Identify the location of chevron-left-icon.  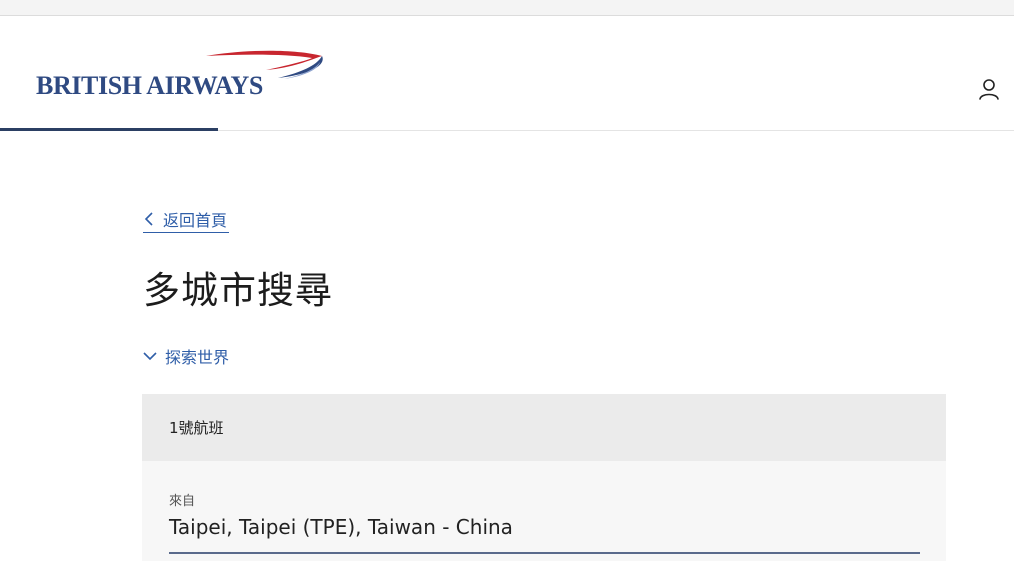
(148, 218).